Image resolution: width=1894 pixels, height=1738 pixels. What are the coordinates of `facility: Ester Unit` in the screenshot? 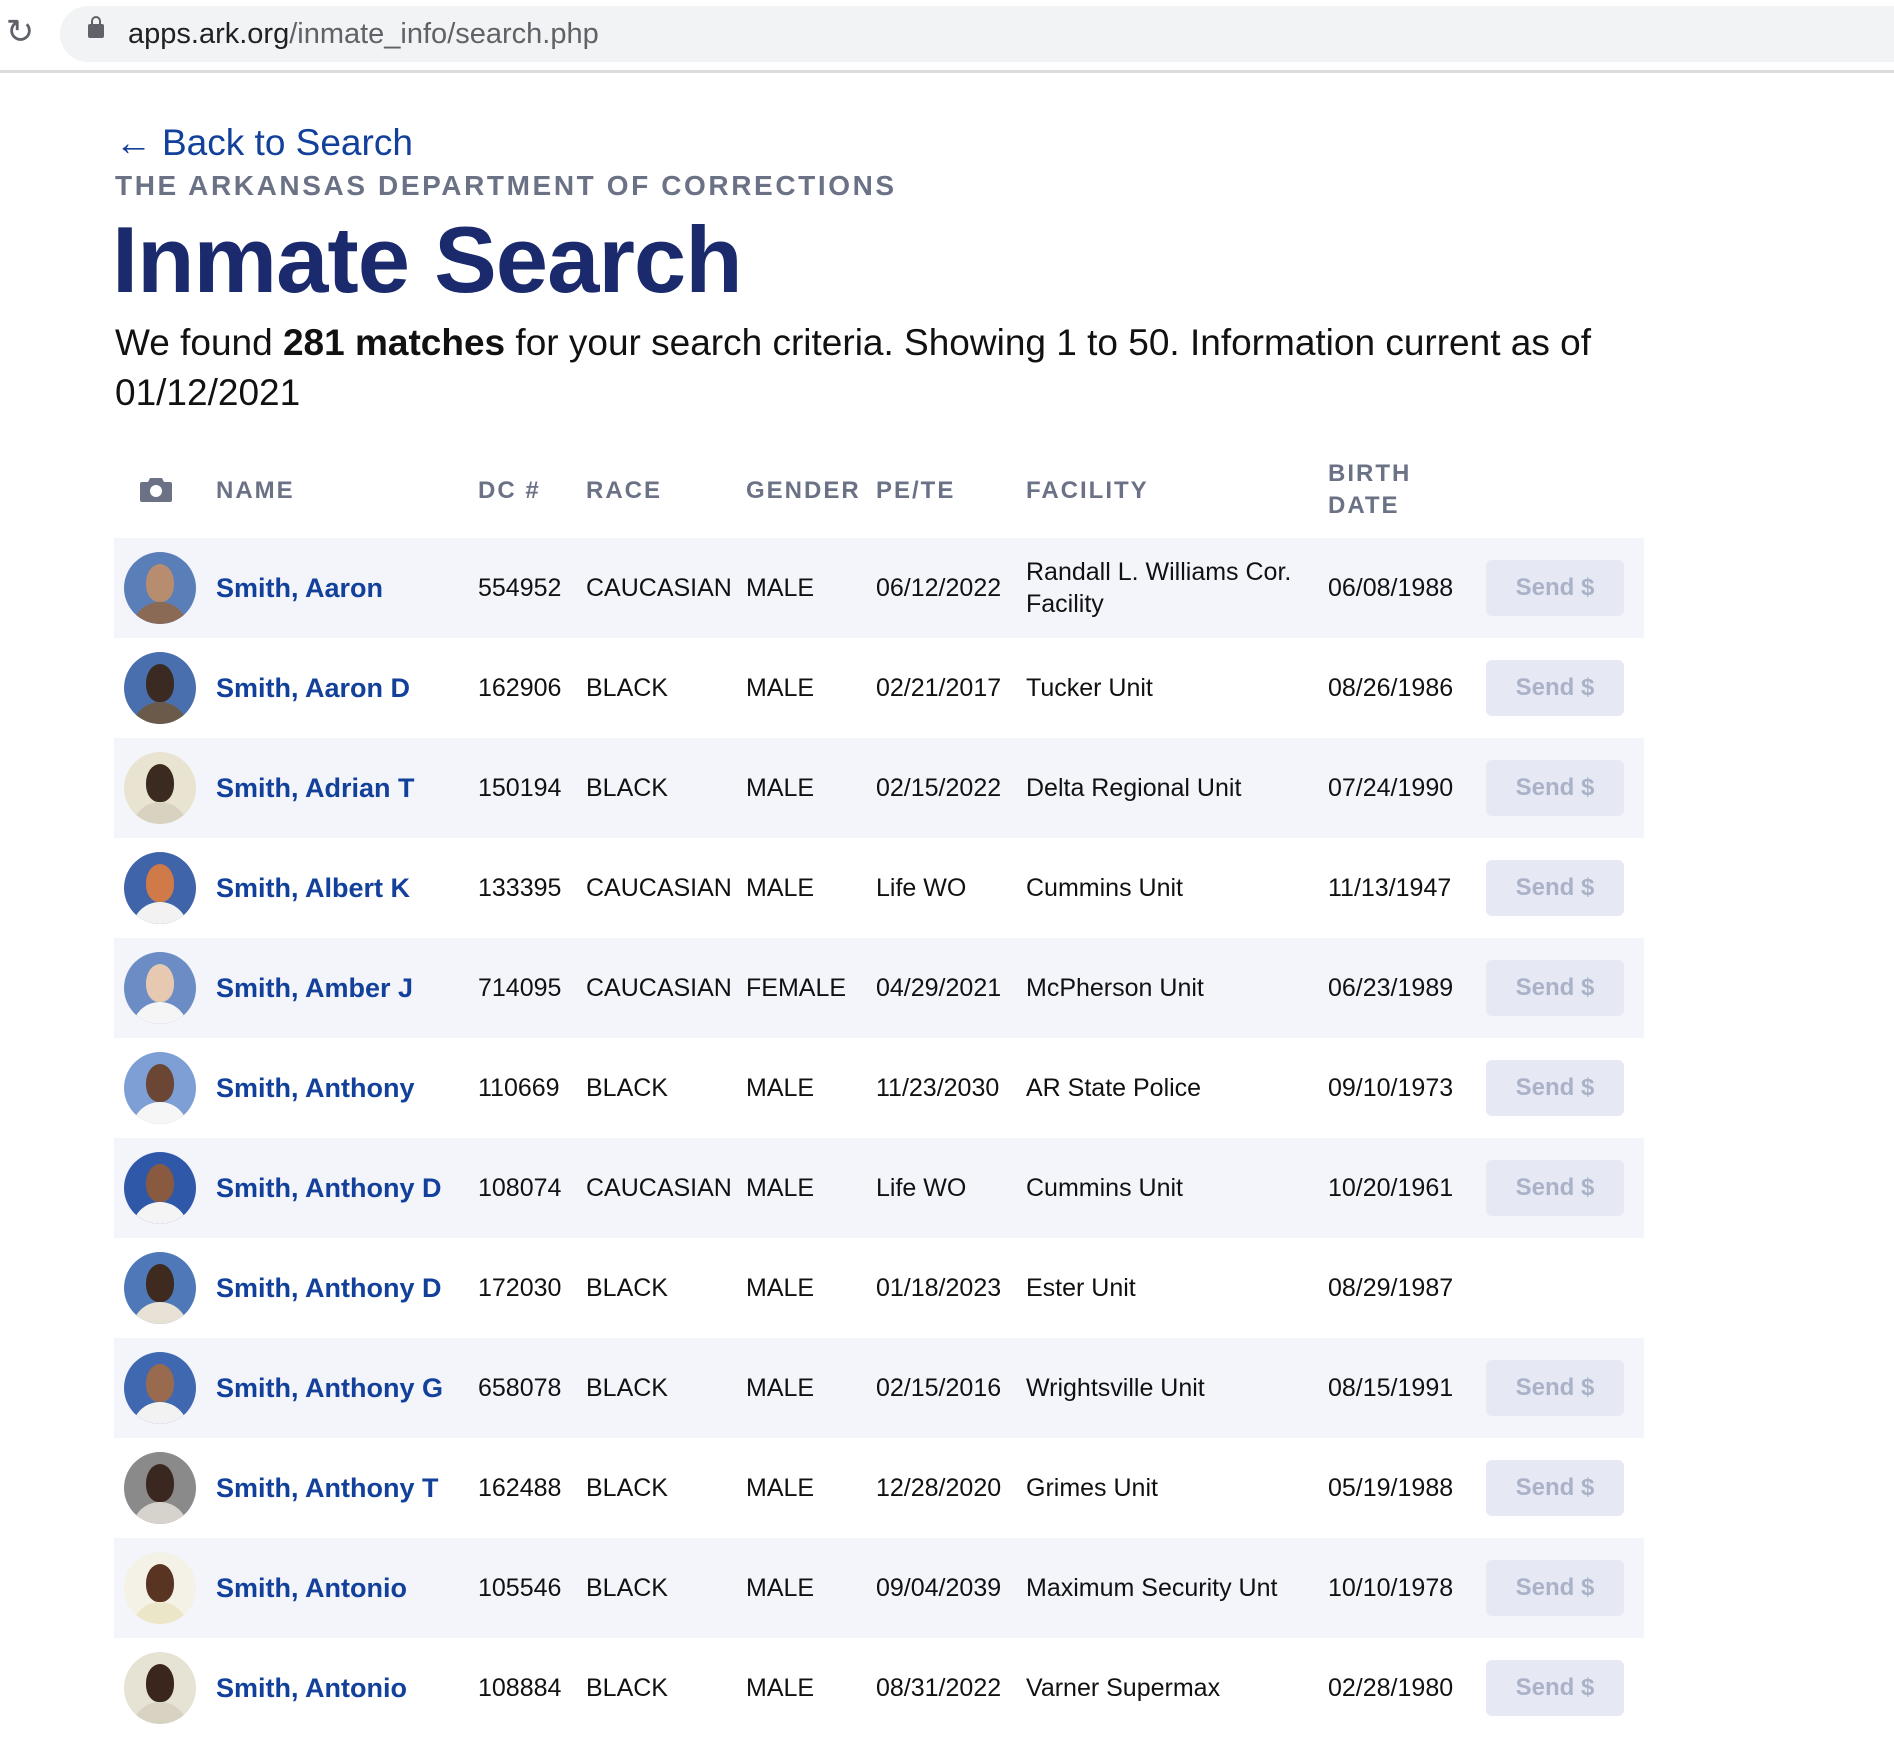 It's located at (1081, 1288).